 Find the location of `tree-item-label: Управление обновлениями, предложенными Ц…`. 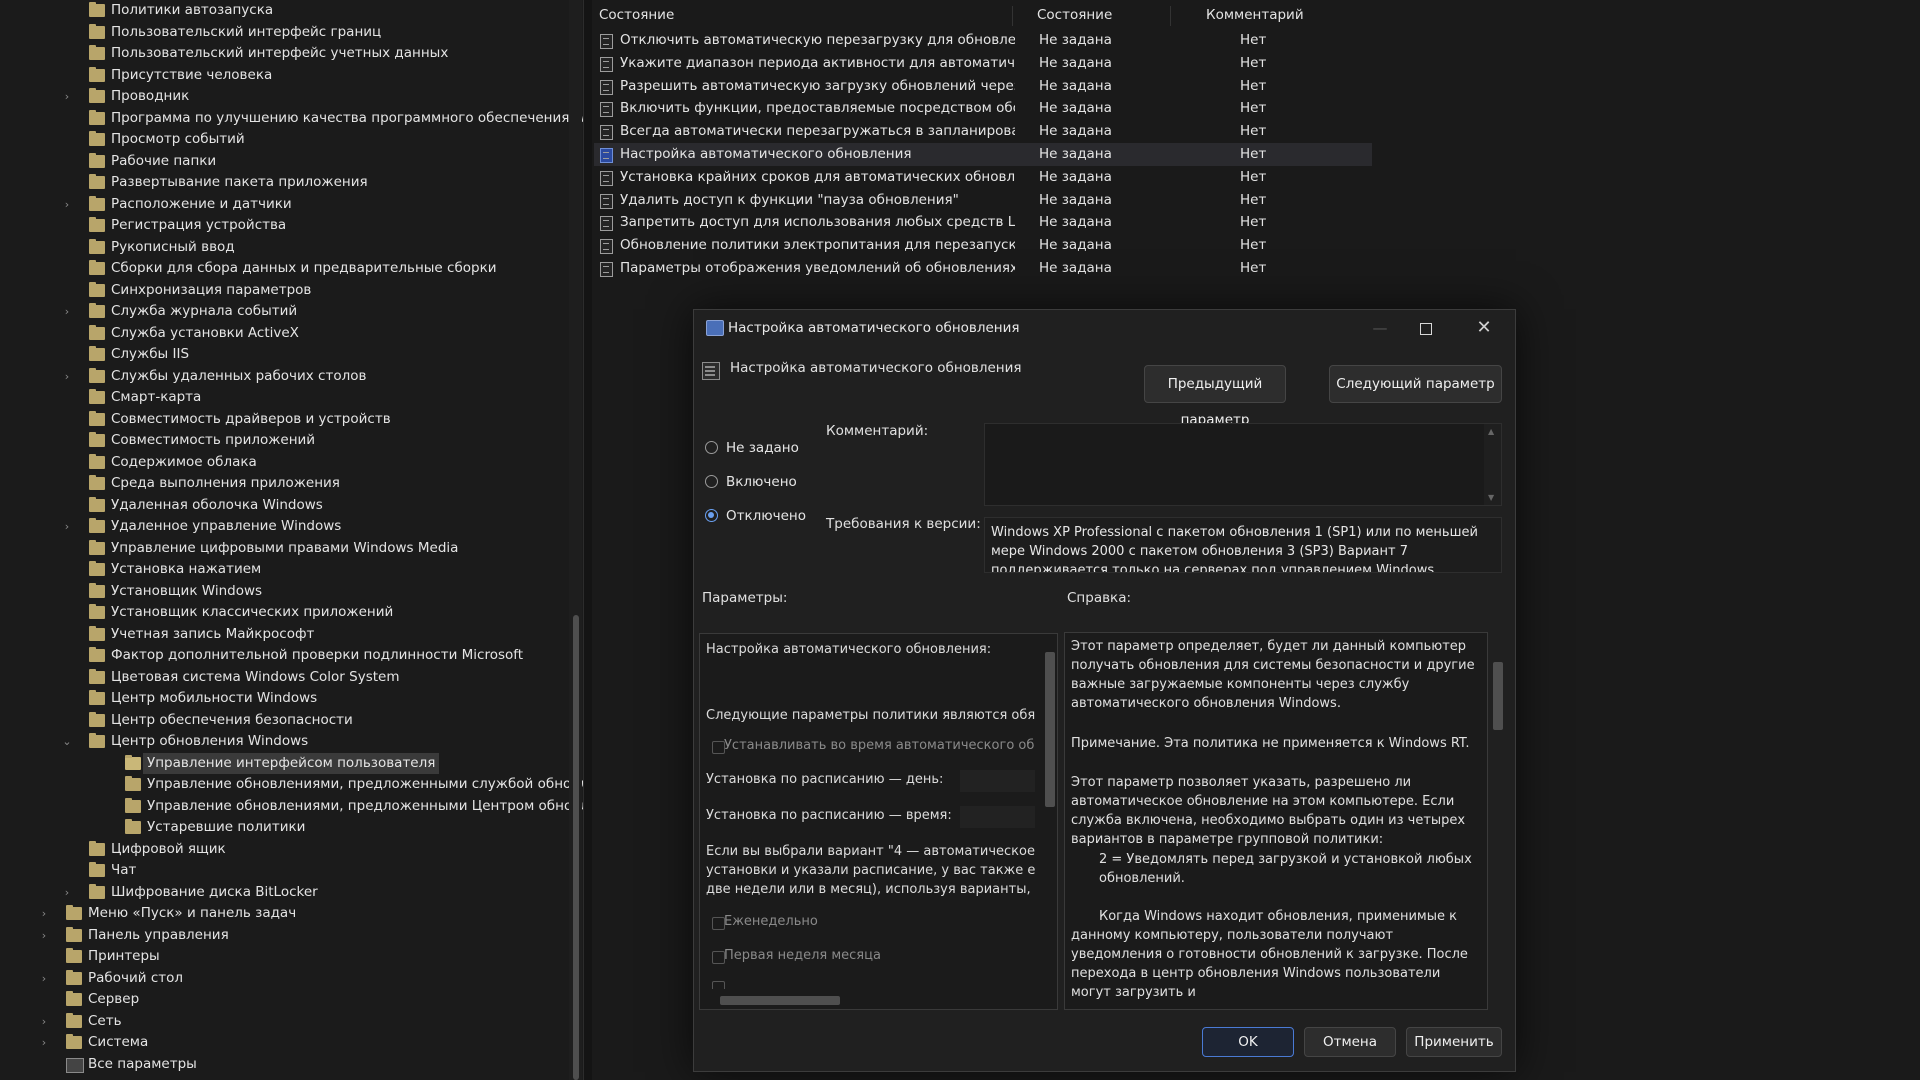

tree-item-label: Управление обновлениями, предложенными Ц… is located at coordinates (365, 805).